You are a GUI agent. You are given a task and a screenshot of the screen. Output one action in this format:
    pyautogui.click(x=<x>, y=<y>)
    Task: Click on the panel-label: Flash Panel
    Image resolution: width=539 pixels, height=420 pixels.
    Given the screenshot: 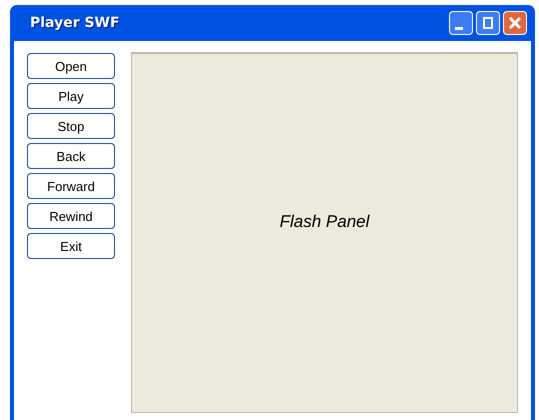 What is the action you would take?
    pyautogui.click(x=325, y=222)
    